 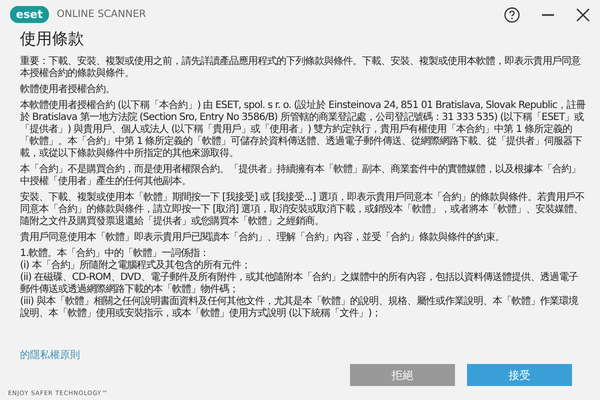 I want to click on terms-paragraph: 貴用戶同意使用本「軟體」即表示貴用戶已閱讀本「合約」、理解「合約」內容，並受「合約」條款與條件的約束。, so click(x=263, y=238).